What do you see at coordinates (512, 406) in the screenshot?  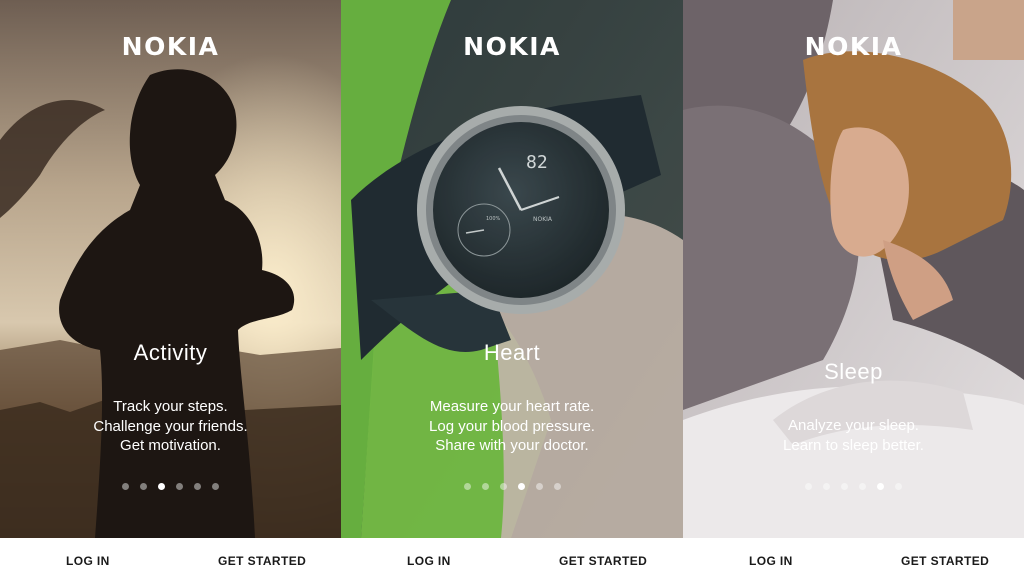 I see `description-line: Measure your heart rate.` at bounding box center [512, 406].